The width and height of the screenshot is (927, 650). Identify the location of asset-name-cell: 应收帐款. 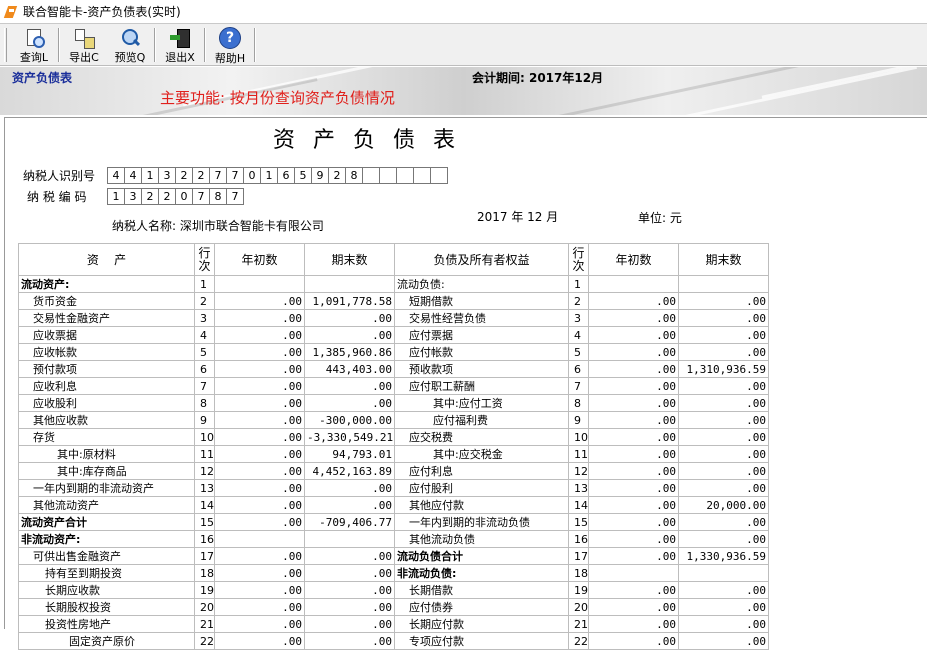
(106, 352).